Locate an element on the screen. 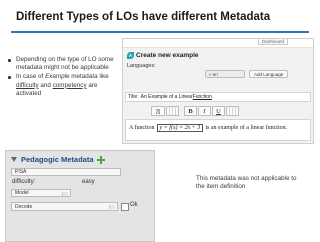 Image resolution: width=320 pixels, height=242 pixels. create-header: A Create new example is located at coordinates (163, 55).